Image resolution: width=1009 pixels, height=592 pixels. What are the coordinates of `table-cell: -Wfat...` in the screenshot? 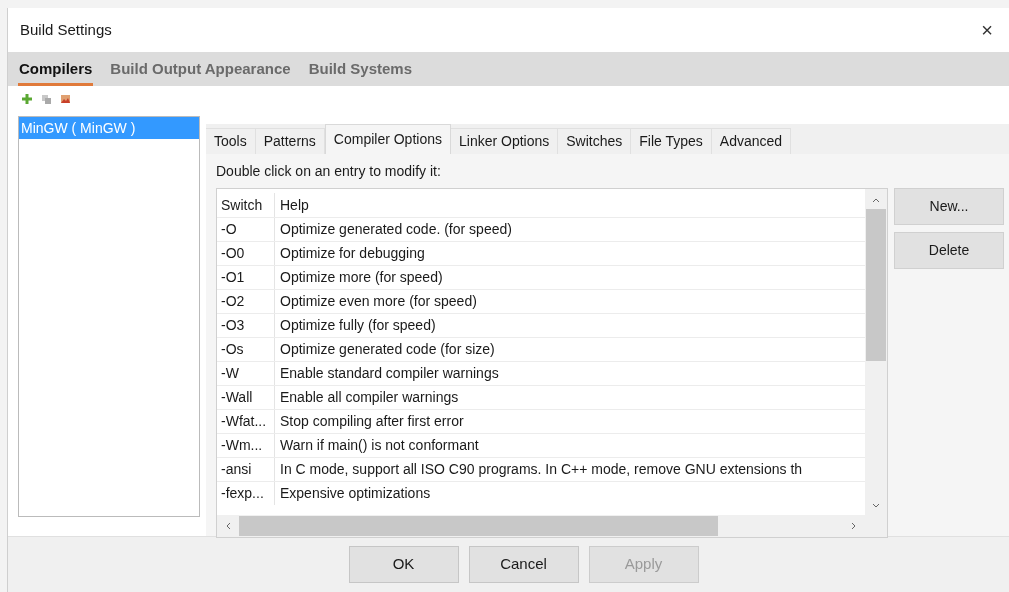 It's located at (246, 421).